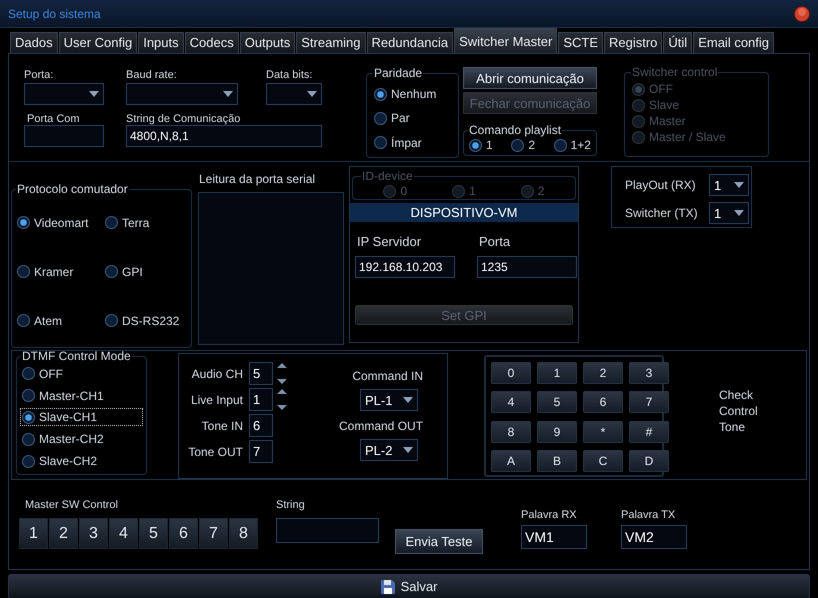  Describe the element at coordinates (511, 461) in the screenshot. I see `key: A` at that location.